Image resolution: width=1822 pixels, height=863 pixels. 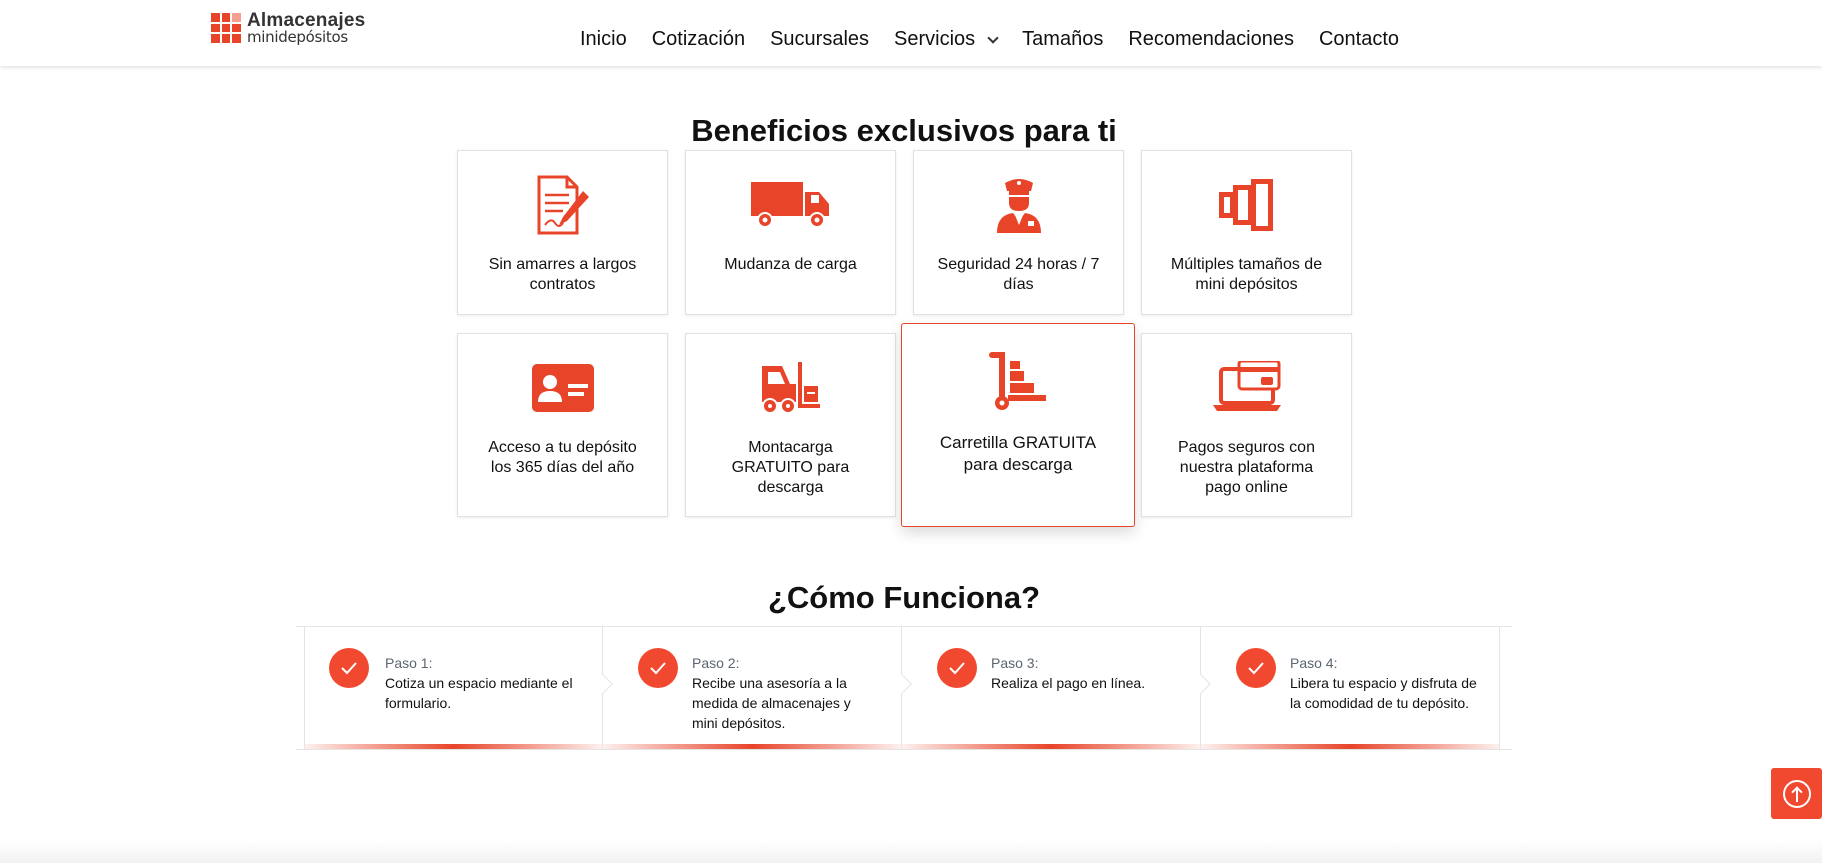 I want to click on nav-contacto: Contacto, so click(x=1359, y=39).